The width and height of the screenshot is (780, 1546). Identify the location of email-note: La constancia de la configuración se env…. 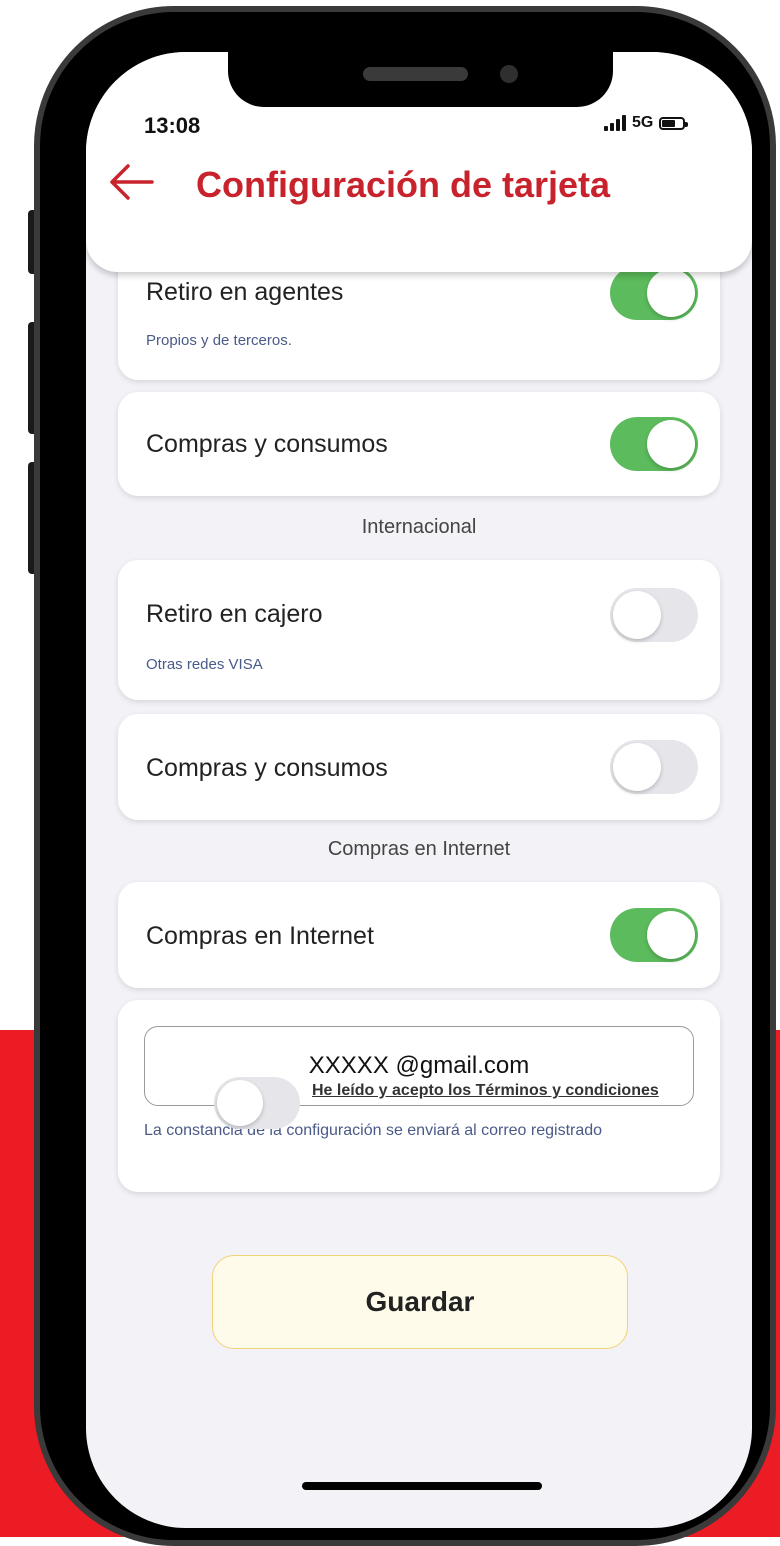
(373, 1130).